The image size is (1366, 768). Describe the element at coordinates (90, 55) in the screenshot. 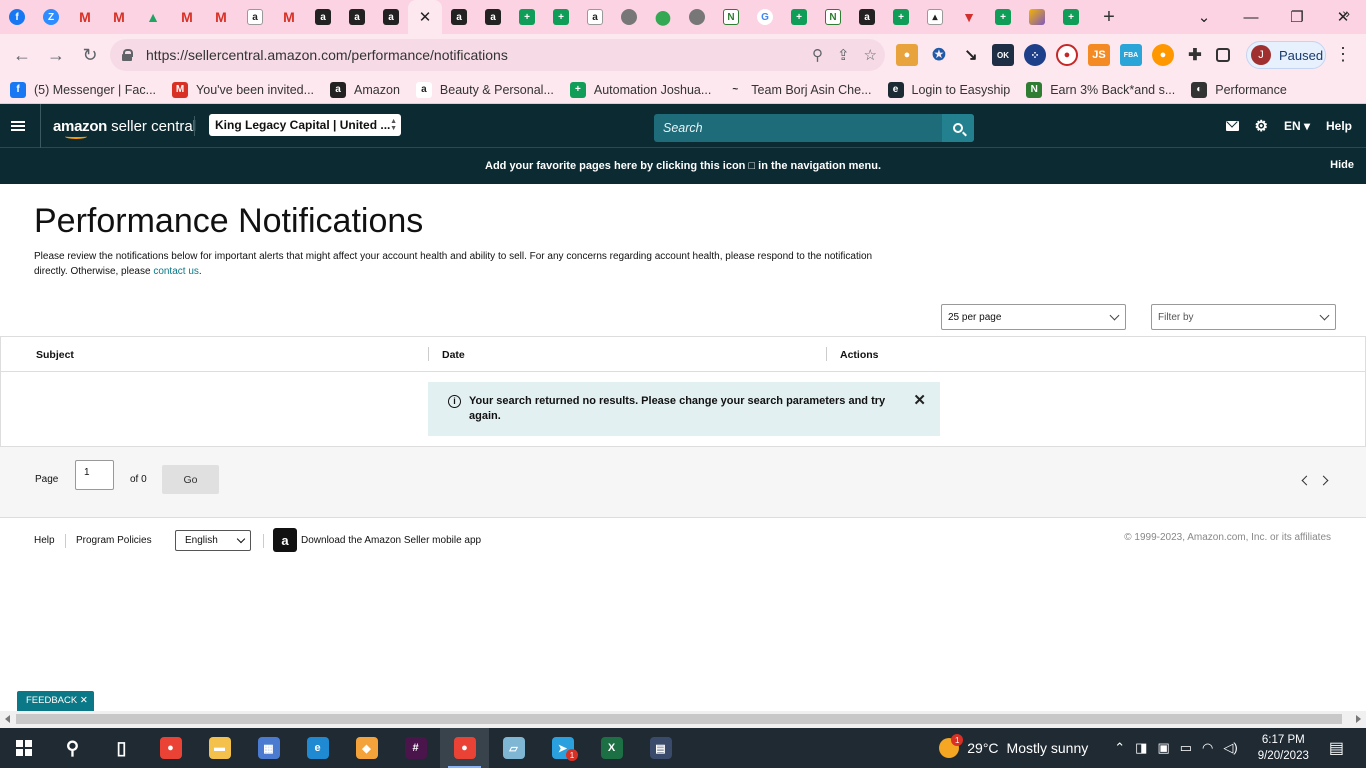

I see `reload-icon: ↻` at that location.